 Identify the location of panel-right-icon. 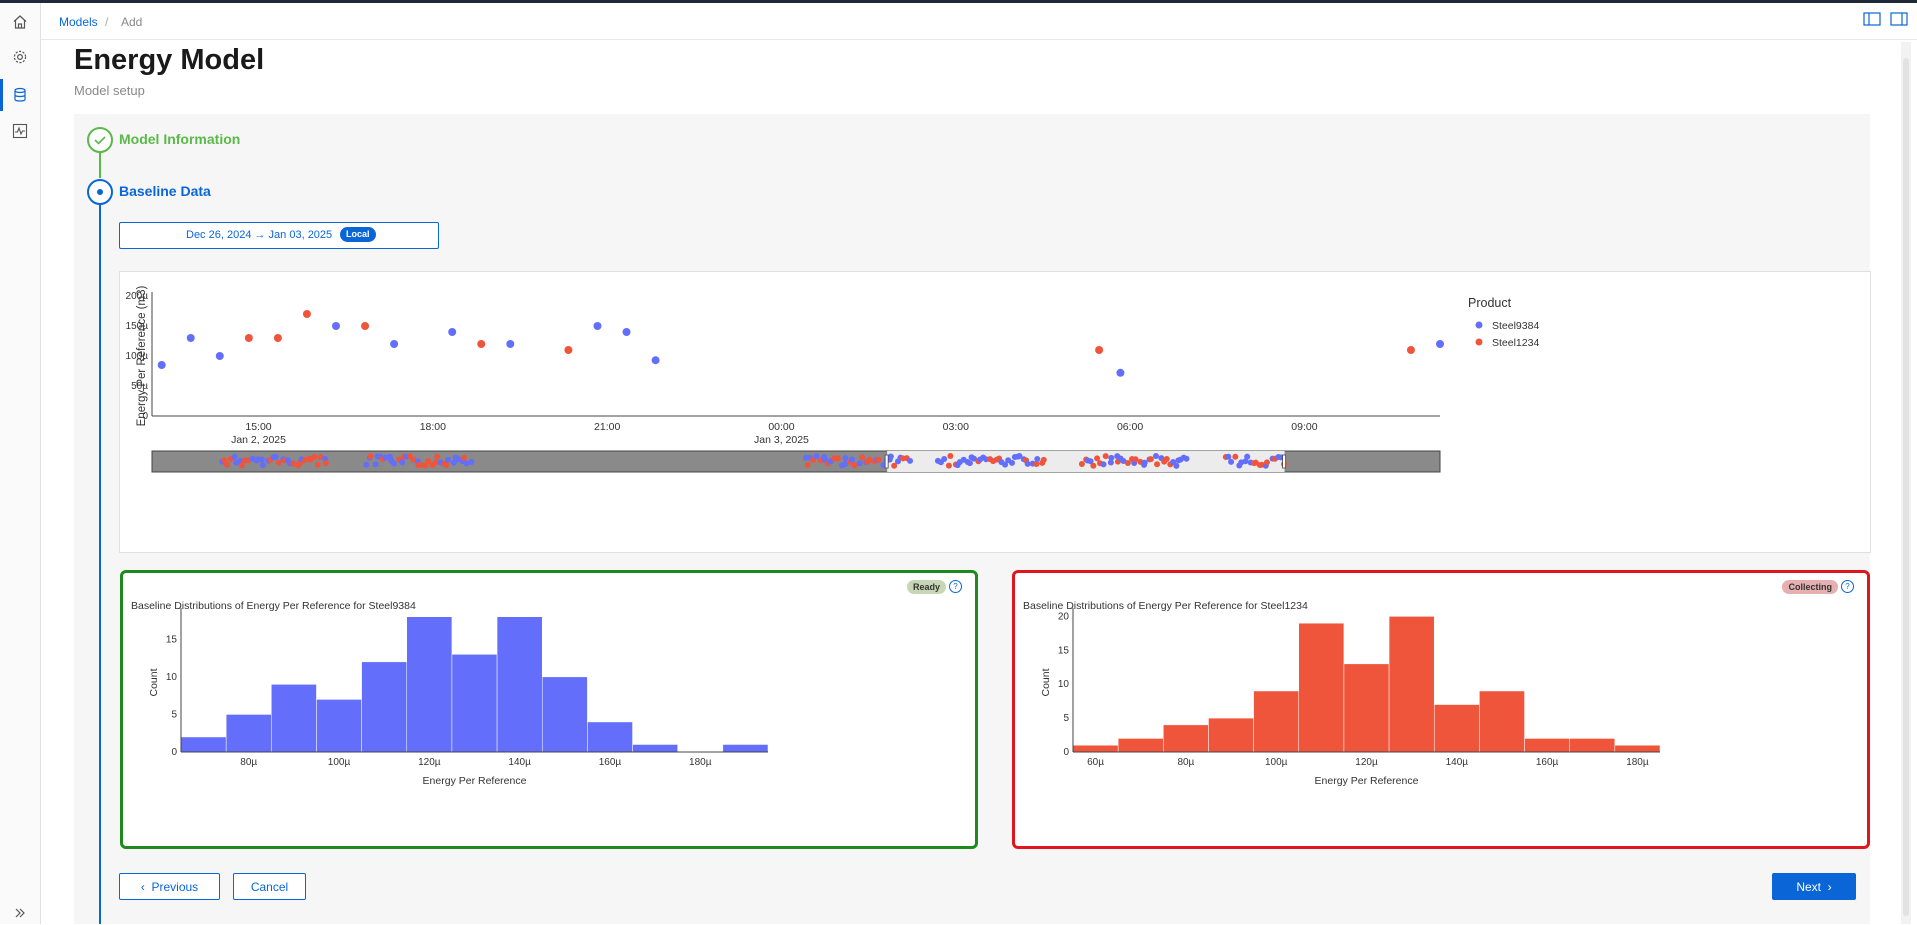
(1900, 20).